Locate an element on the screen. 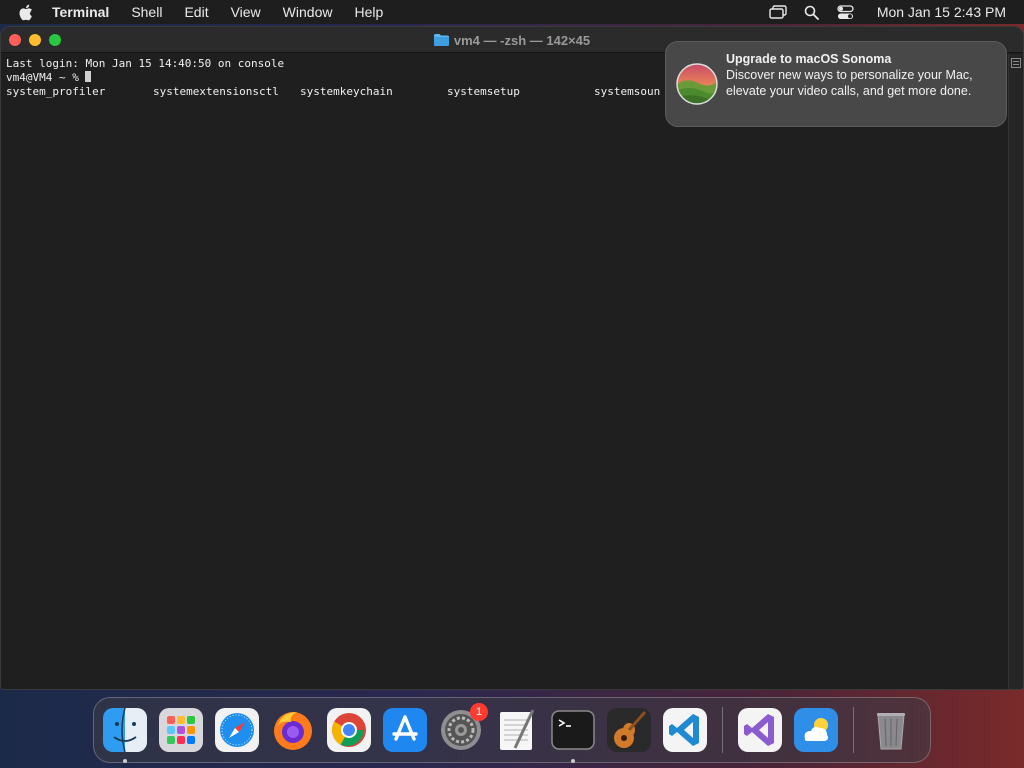 The height and width of the screenshot is (768, 1024). garageband-icon is located at coordinates (629, 730).